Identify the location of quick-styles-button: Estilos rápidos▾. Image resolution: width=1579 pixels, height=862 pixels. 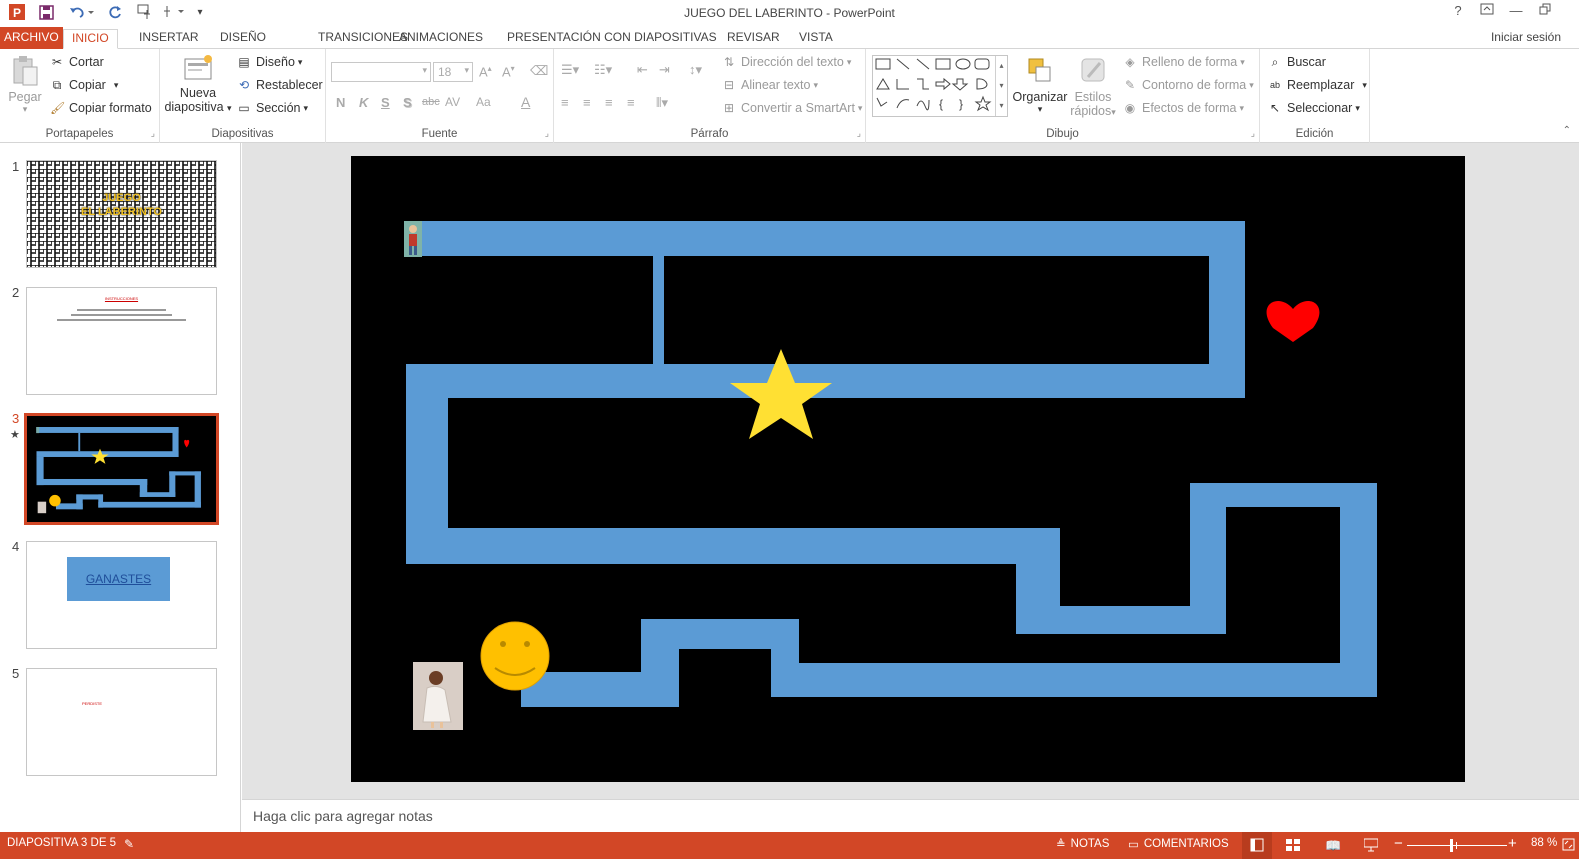
(1093, 90).